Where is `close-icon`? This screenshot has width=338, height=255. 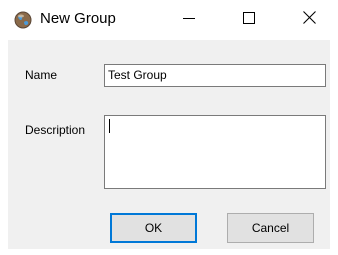 close-icon is located at coordinates (309, 20).